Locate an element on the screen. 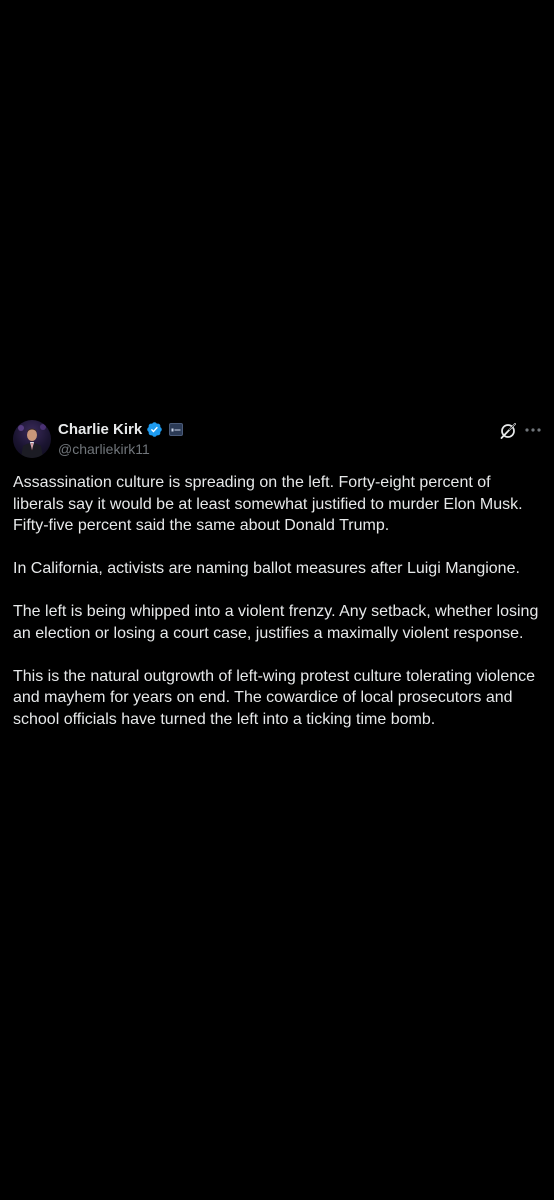 Image resolution: width=554 pixels, height=1200 pixels. avatar is located at coordinates (32, 439).